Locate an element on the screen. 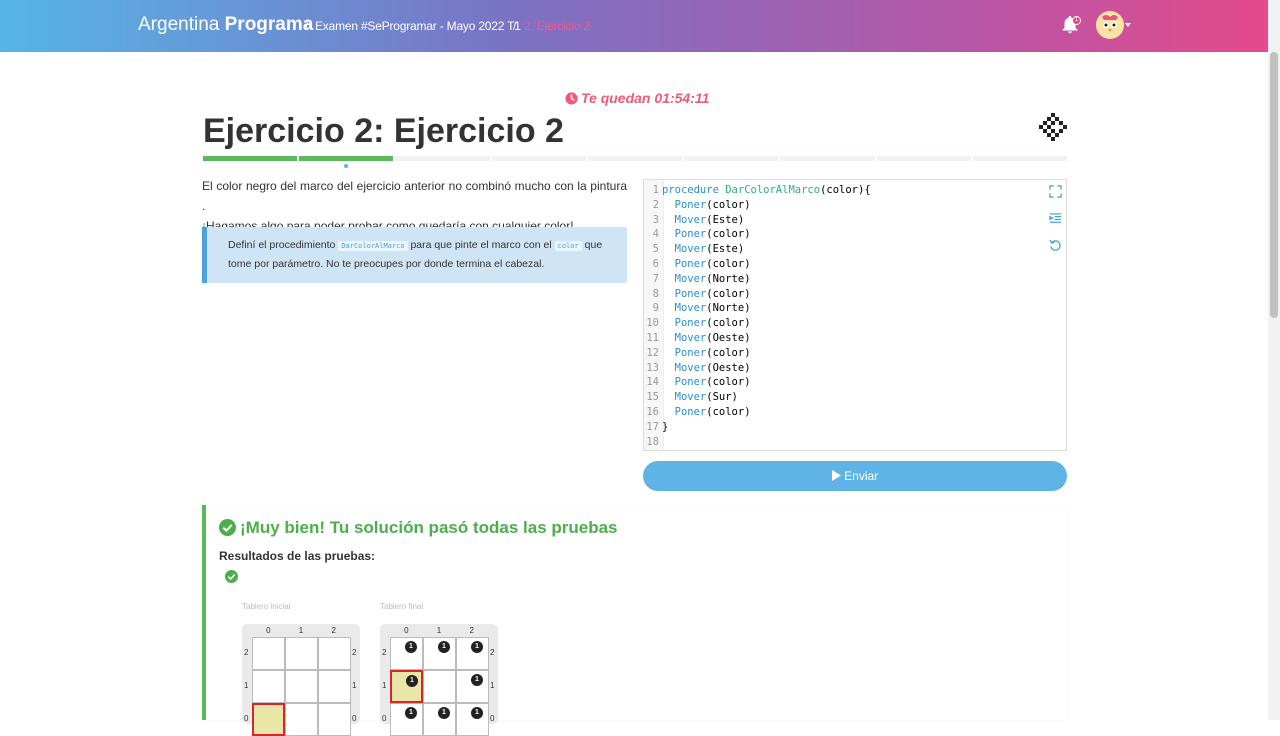 The image size is (1280, 736). board-column-label: 2 is located at coordinates (333, 630).